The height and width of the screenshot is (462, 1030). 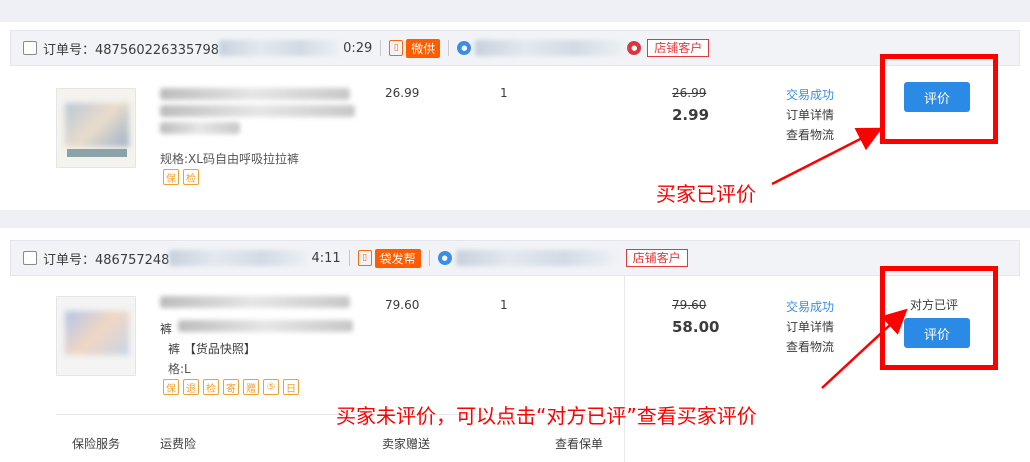 I want to click on order-header: 订单号：486757248 4:11 ▯ 袋发帮 ● 店铺客户, so click(x=515, y=258).